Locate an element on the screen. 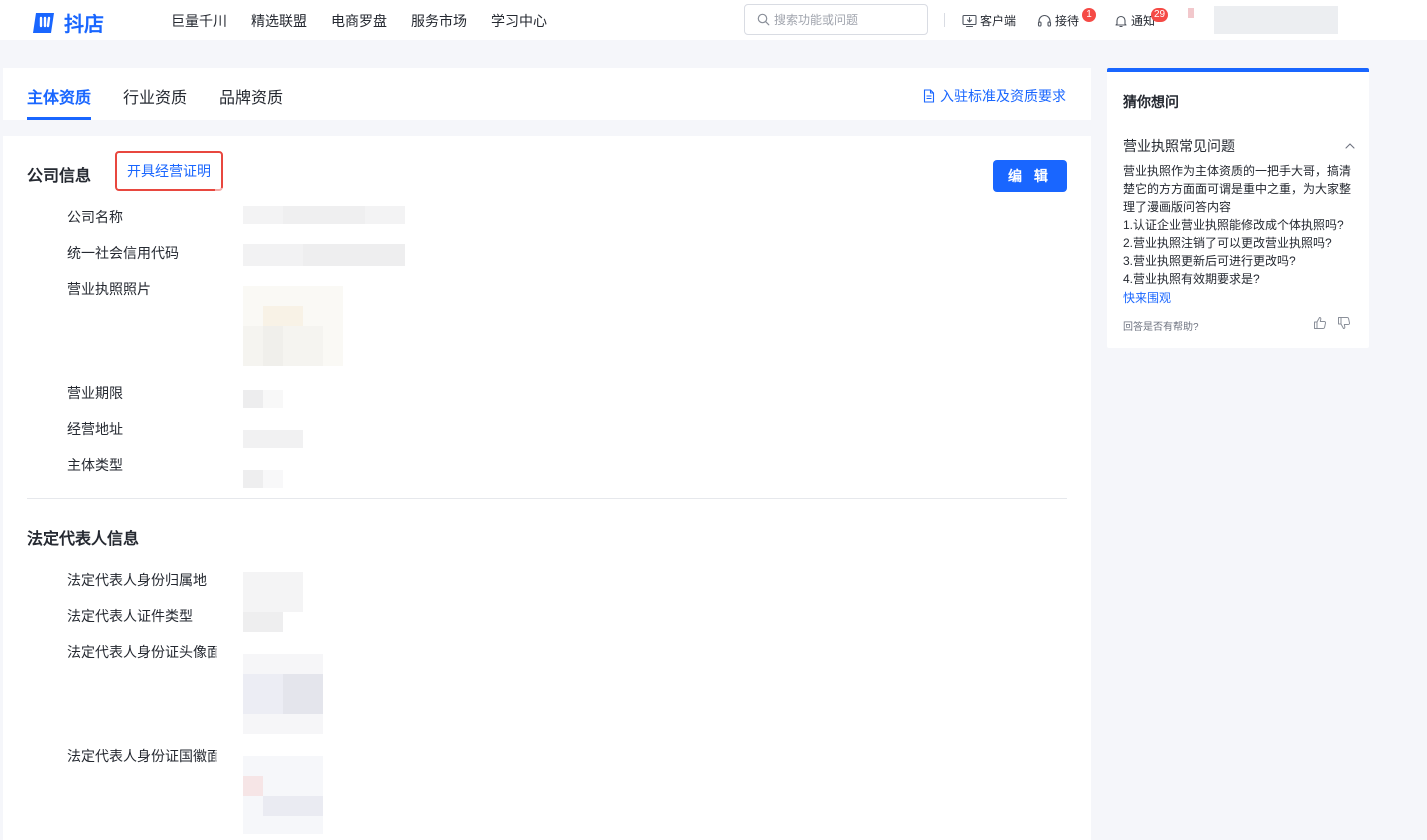  reception-button: 接待 is located at coordinates (1058, 20).